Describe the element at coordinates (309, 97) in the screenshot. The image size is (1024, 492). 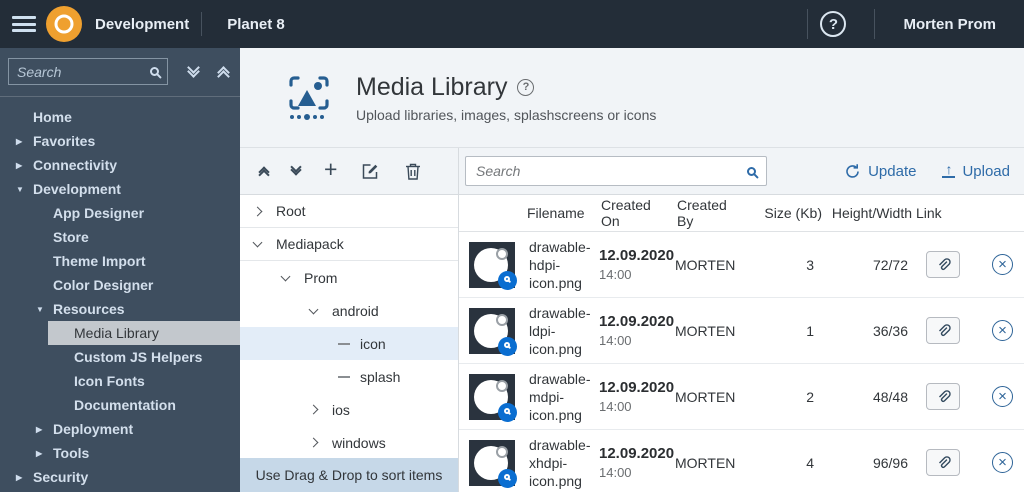
I see `media-library-icon` at that location.